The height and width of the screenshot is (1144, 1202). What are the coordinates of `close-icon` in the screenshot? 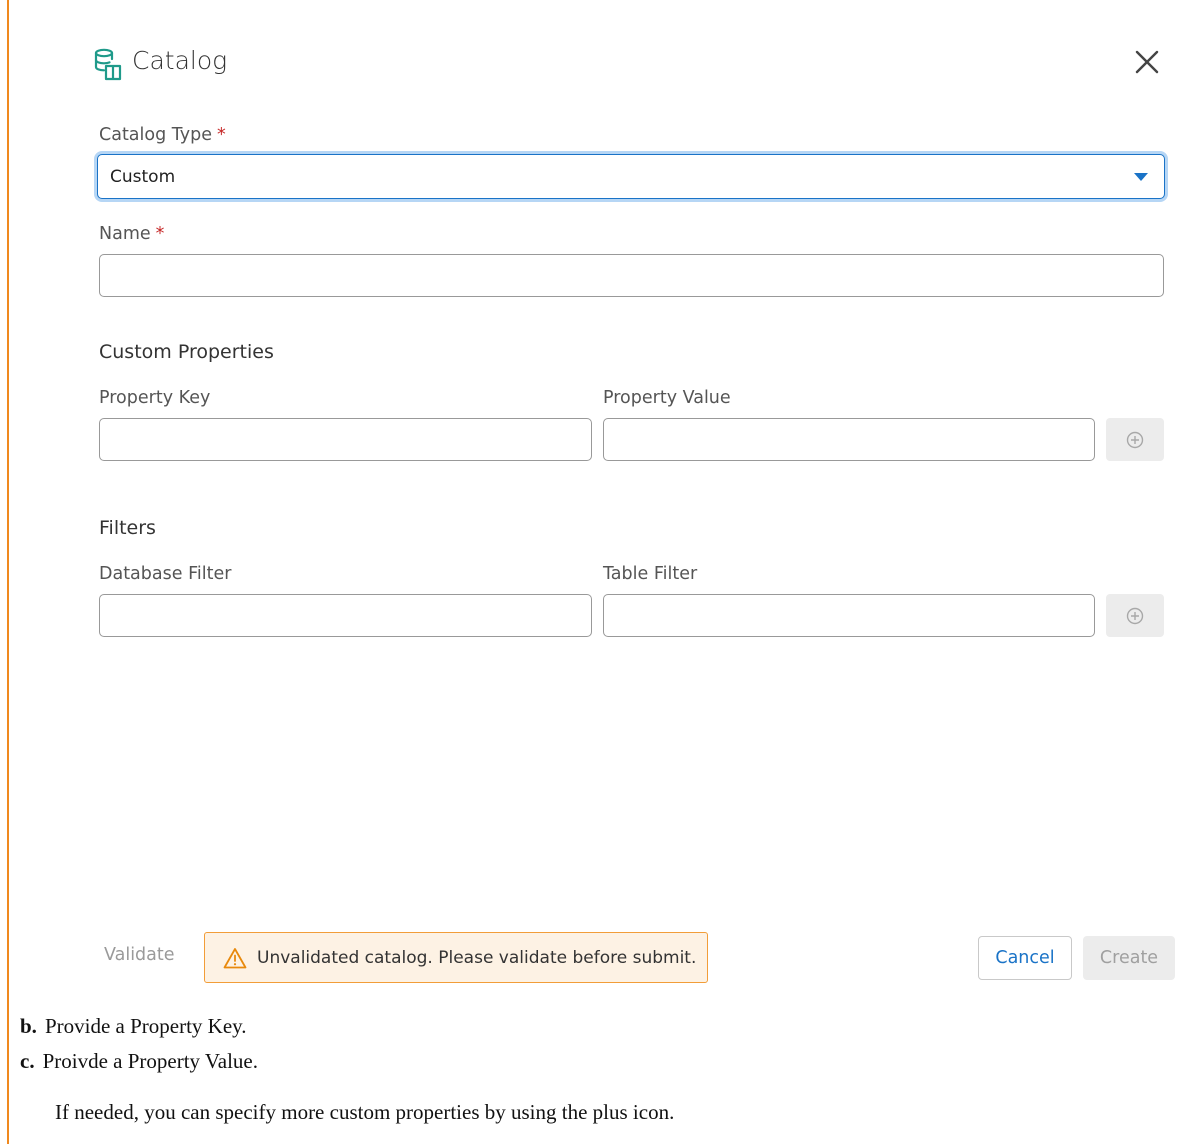 It's located at (1147, 62).